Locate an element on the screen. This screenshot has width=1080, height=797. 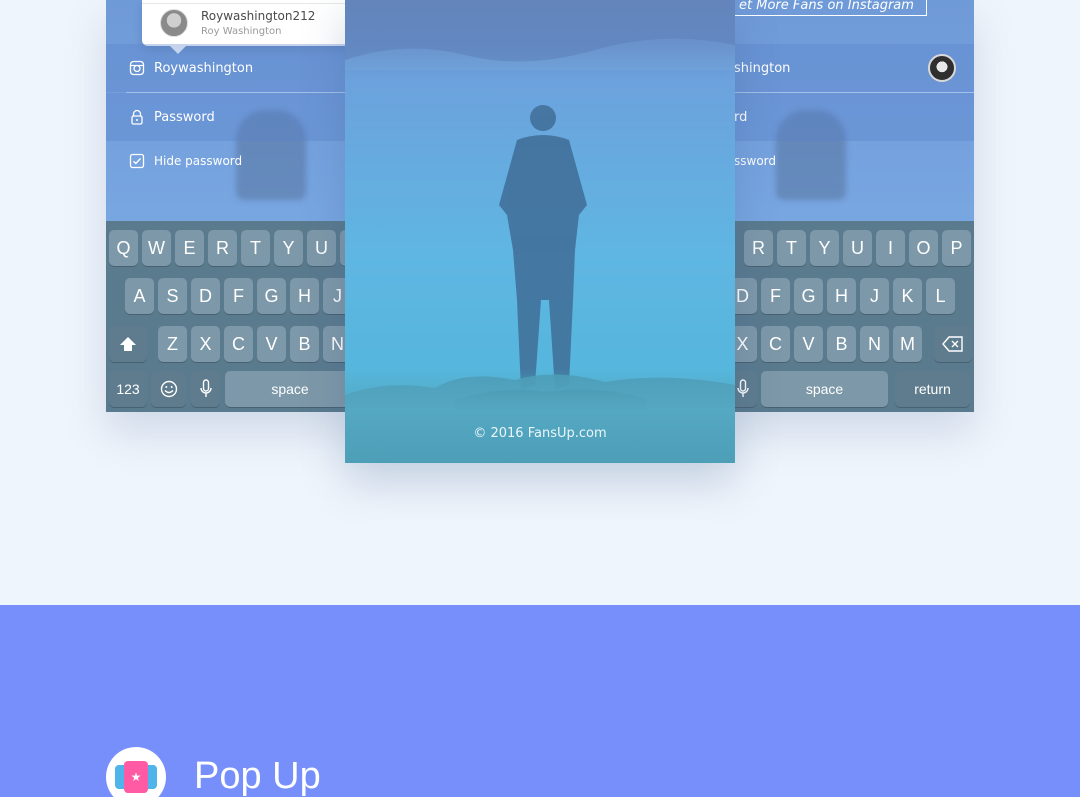
get-more-fans-button: et More Fans on Instagram is located at coordinates (826, 8).